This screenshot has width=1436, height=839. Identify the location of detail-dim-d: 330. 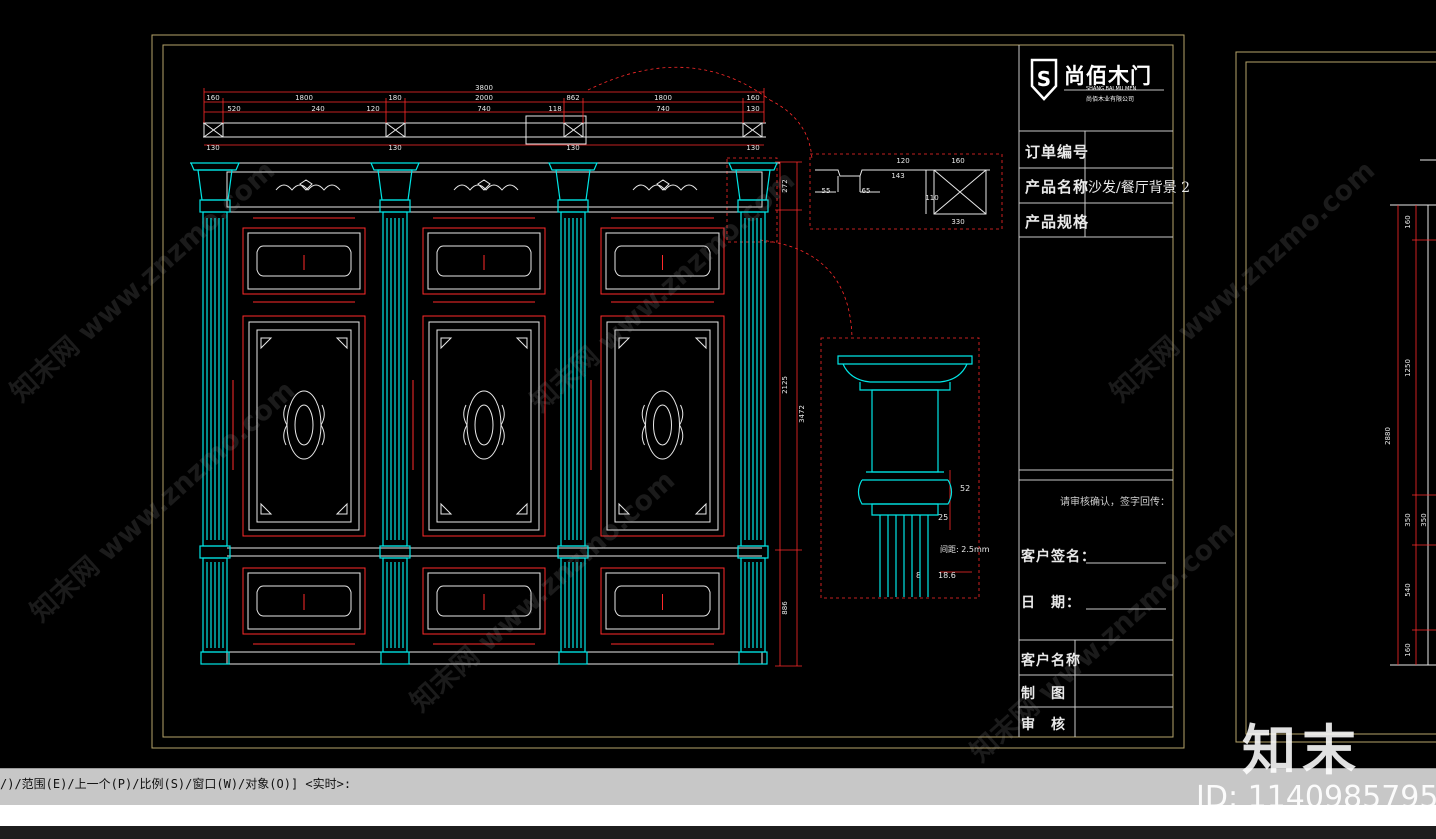
(957, 222).